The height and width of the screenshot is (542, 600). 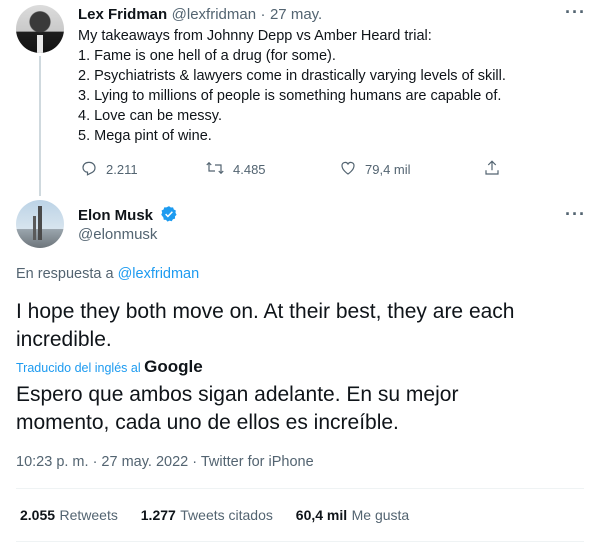 What do you see at coordinates (145, 136) in the screenshot?
I see `tweet-line: 5. Mega pint of wine.` at bounding box center [145, 136].